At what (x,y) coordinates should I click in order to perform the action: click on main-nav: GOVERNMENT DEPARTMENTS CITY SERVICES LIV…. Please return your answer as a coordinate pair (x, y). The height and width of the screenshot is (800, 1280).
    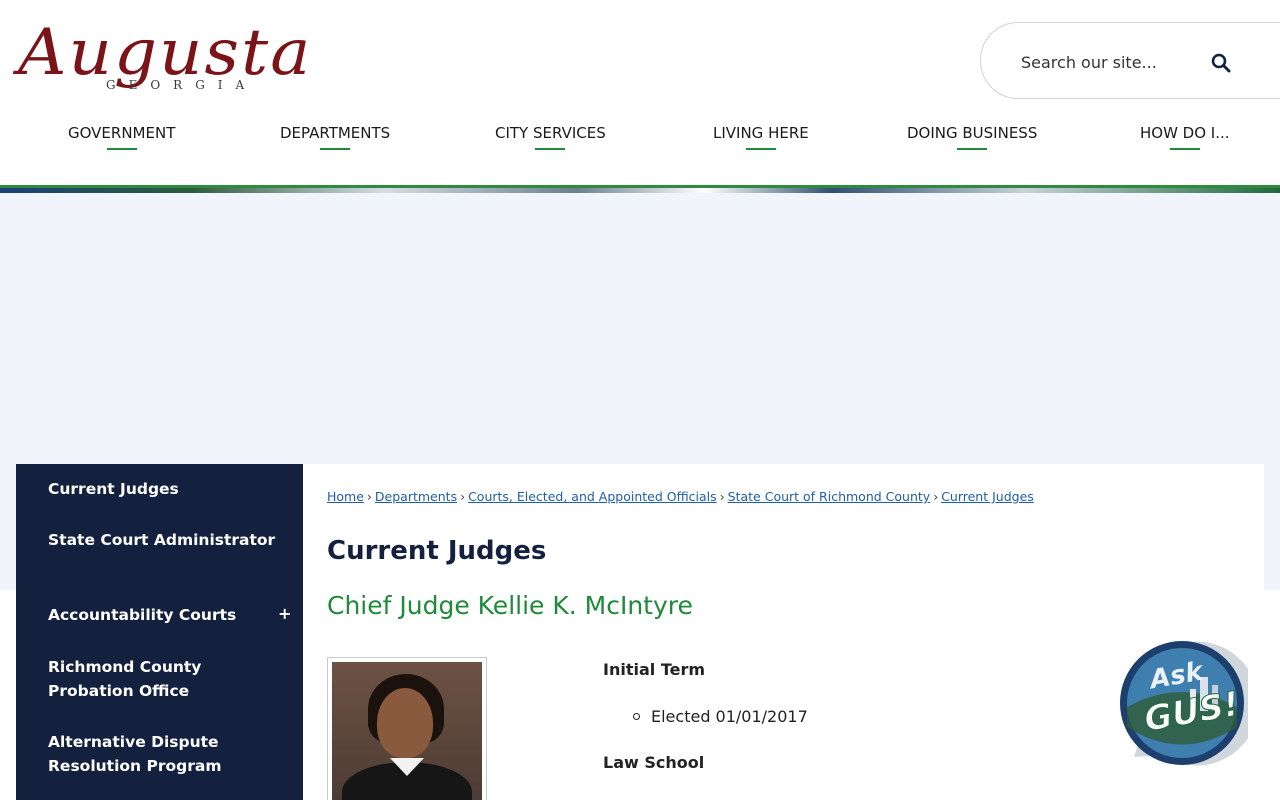
    Looking at the image, I should click on (640, 144).